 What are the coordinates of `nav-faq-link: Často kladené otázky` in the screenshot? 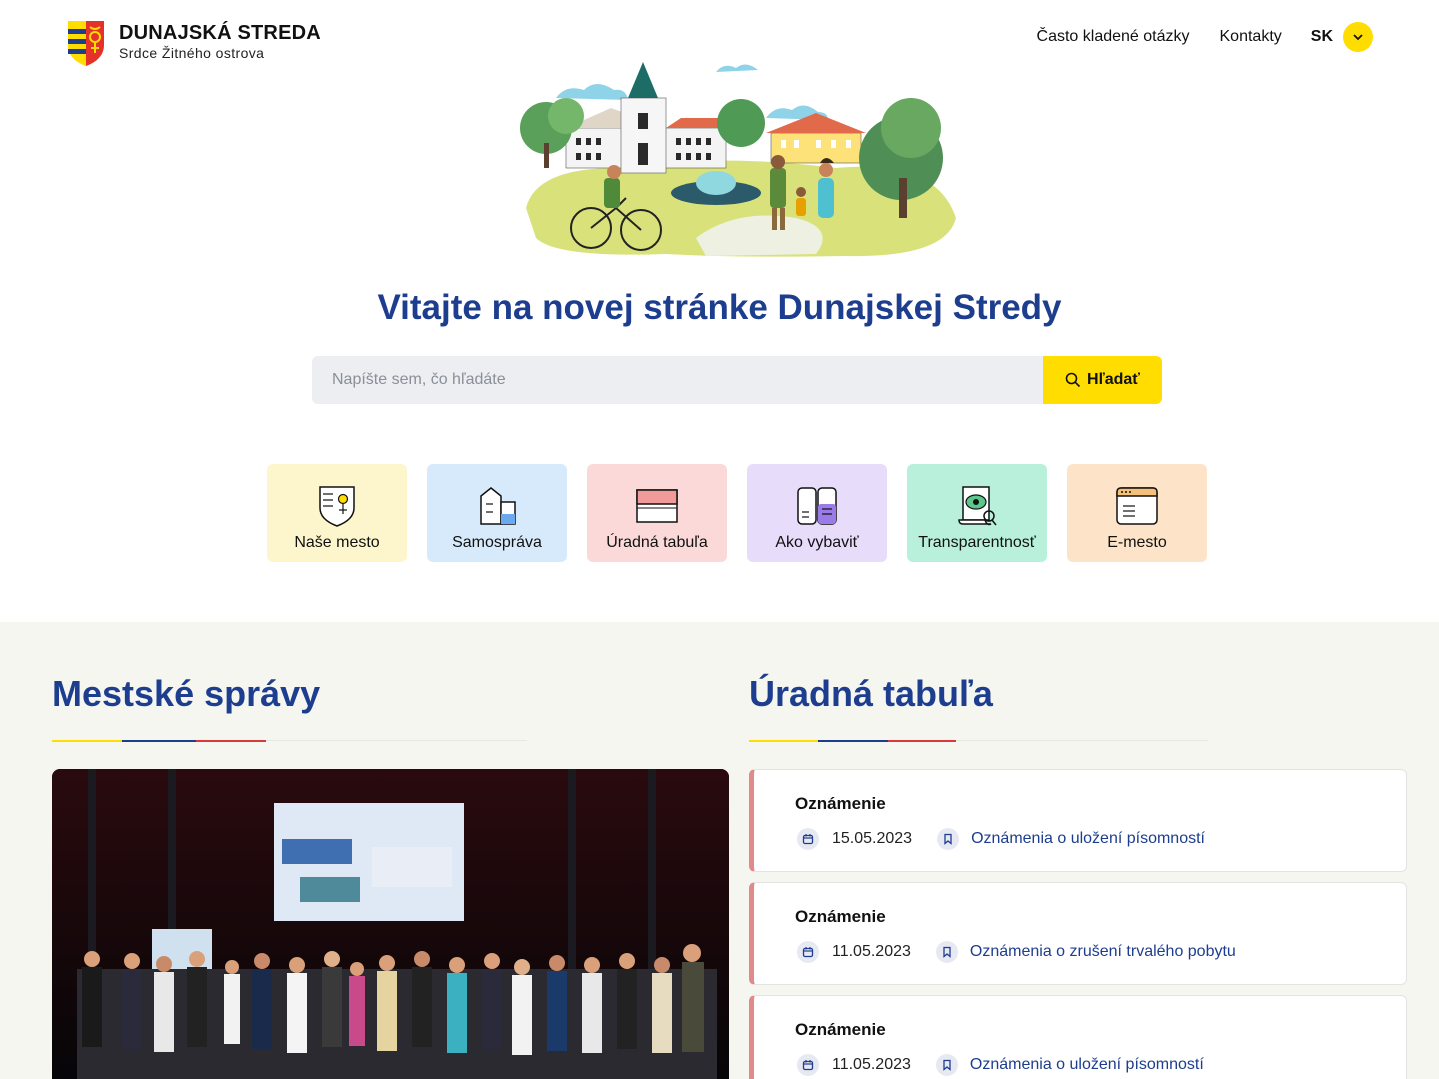 It's located at (1113, 37).